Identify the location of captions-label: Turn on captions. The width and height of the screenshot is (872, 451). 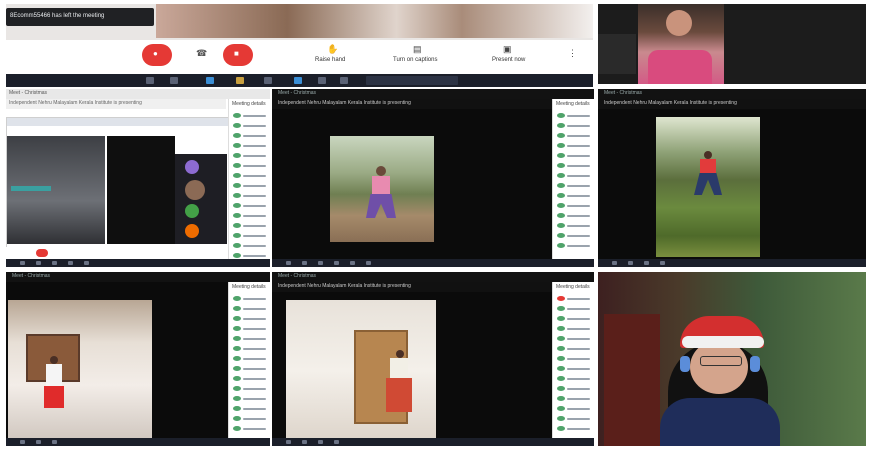
(415, 60).